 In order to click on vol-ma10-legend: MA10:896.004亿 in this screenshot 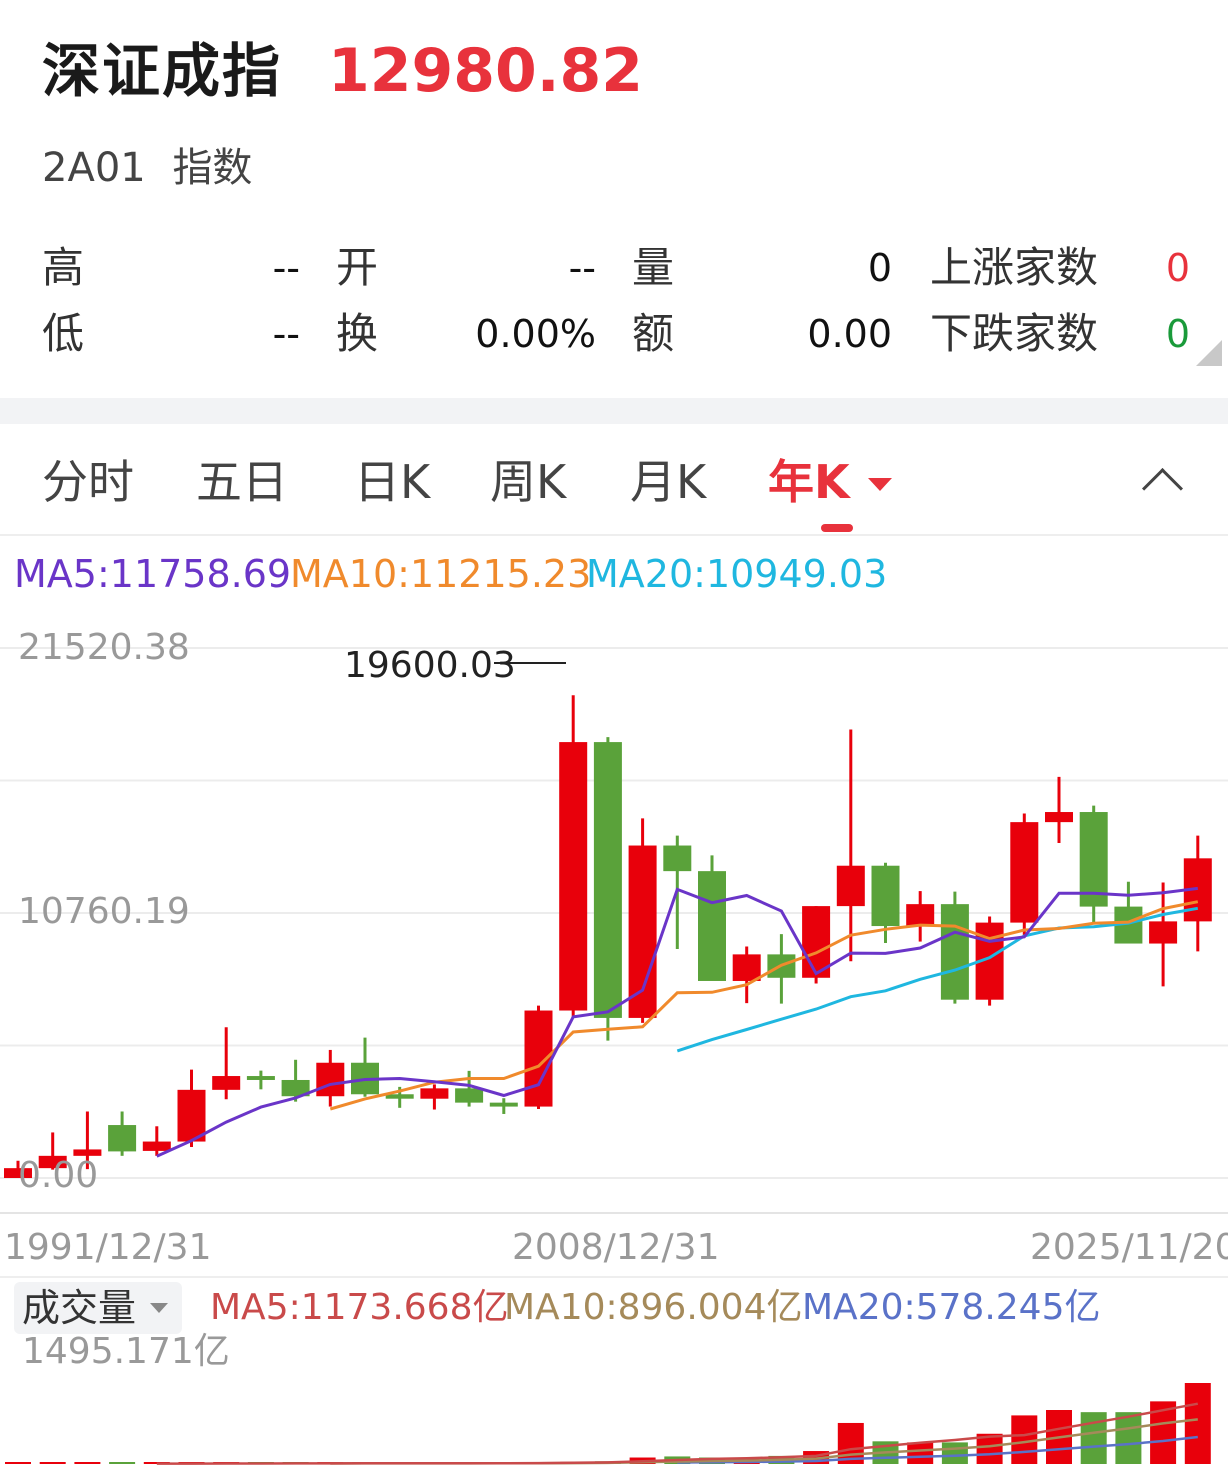, I will do `click(653, 1307)`.